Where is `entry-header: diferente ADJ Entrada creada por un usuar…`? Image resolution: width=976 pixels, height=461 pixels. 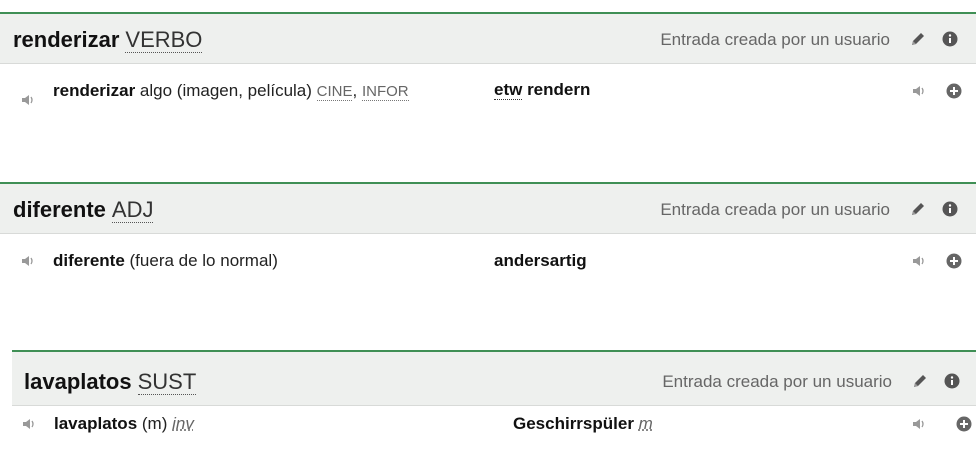
entry-header: diferente ADJ Entrada creada por un usuar… is located at coordinates (488, 208).